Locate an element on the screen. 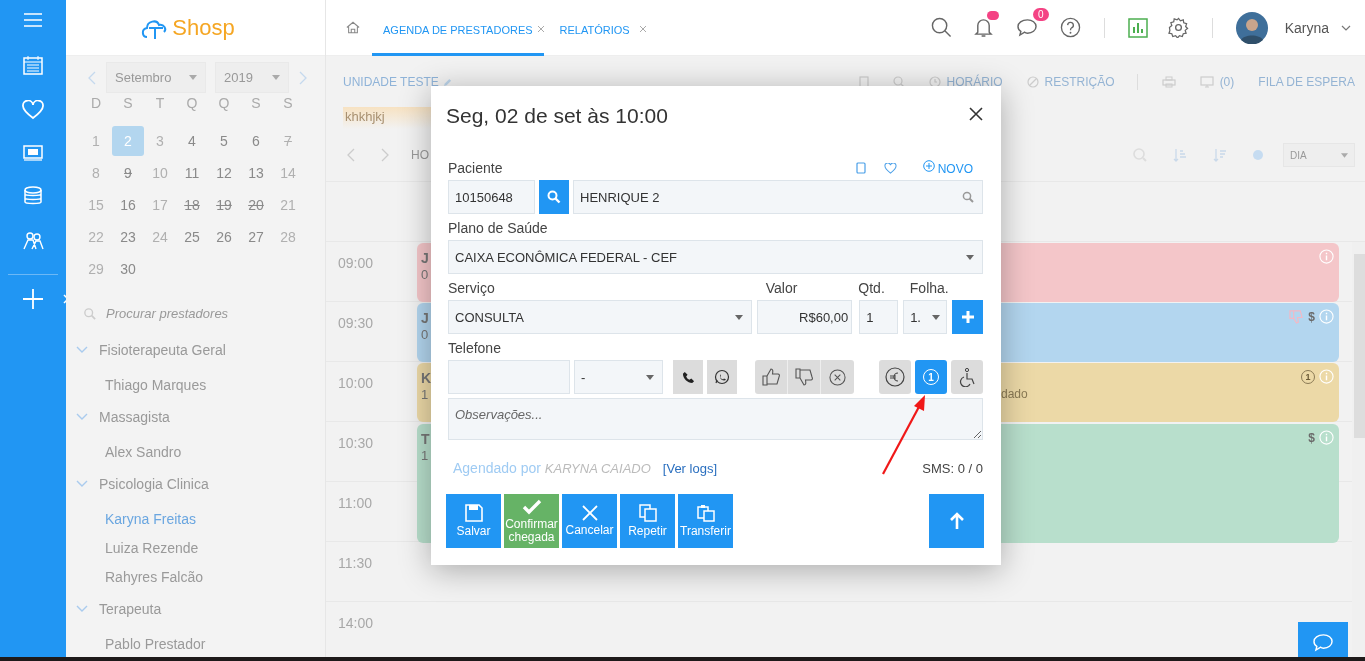 The image size is (1365, 661). euro-button is located at coordinates (895, 377).